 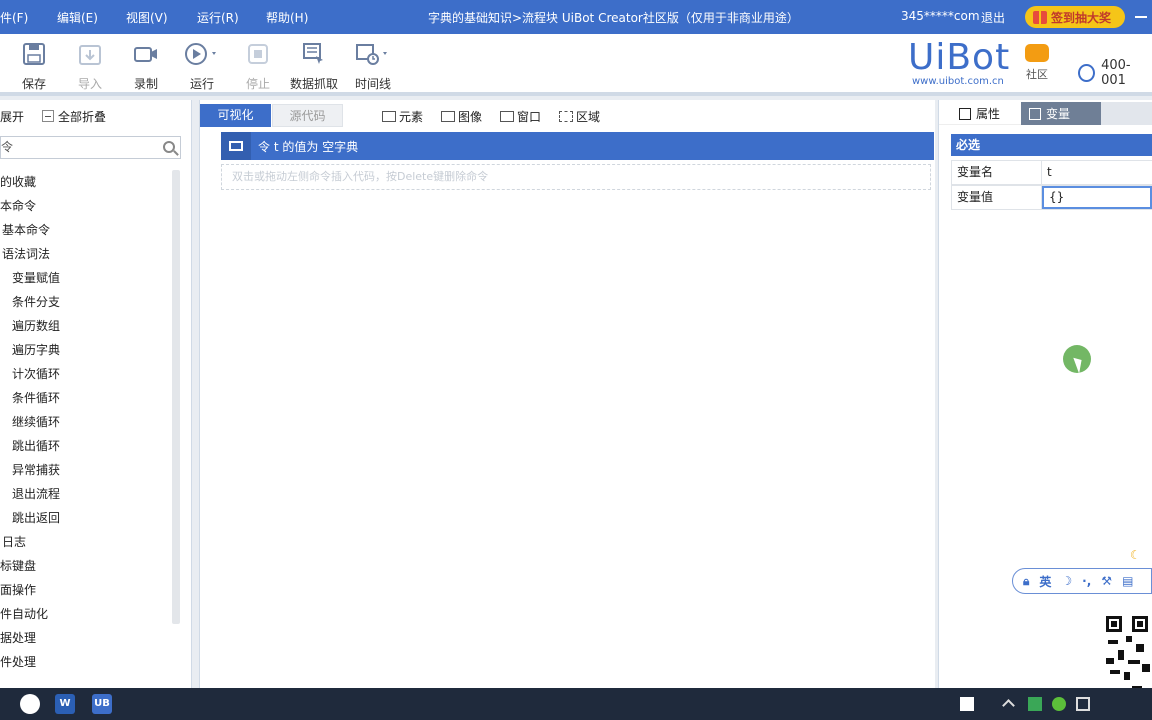 What do you see at coordinates (86, 494) in the screenshot?
I see `tree-item: 退出流程` at bounding box center [86, 494].